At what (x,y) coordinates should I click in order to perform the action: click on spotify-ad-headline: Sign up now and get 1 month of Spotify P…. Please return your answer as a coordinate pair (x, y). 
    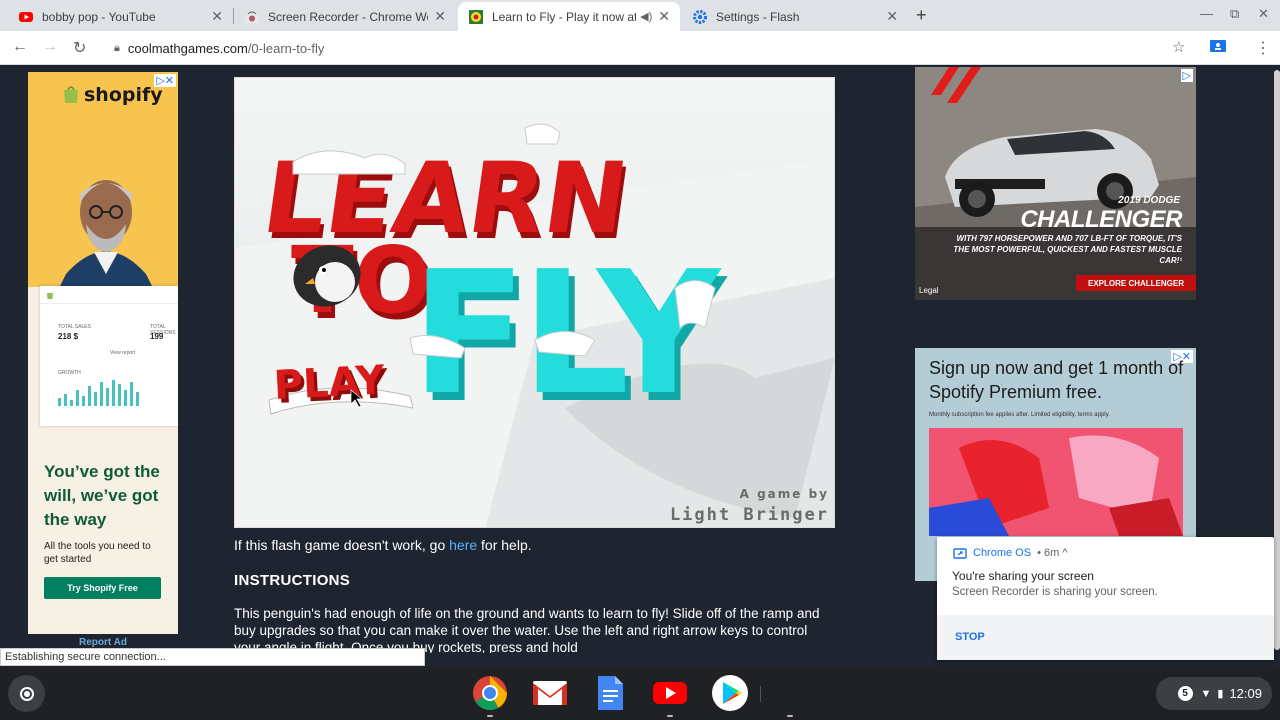
    Looking at the image, I should click on (1056, 380).